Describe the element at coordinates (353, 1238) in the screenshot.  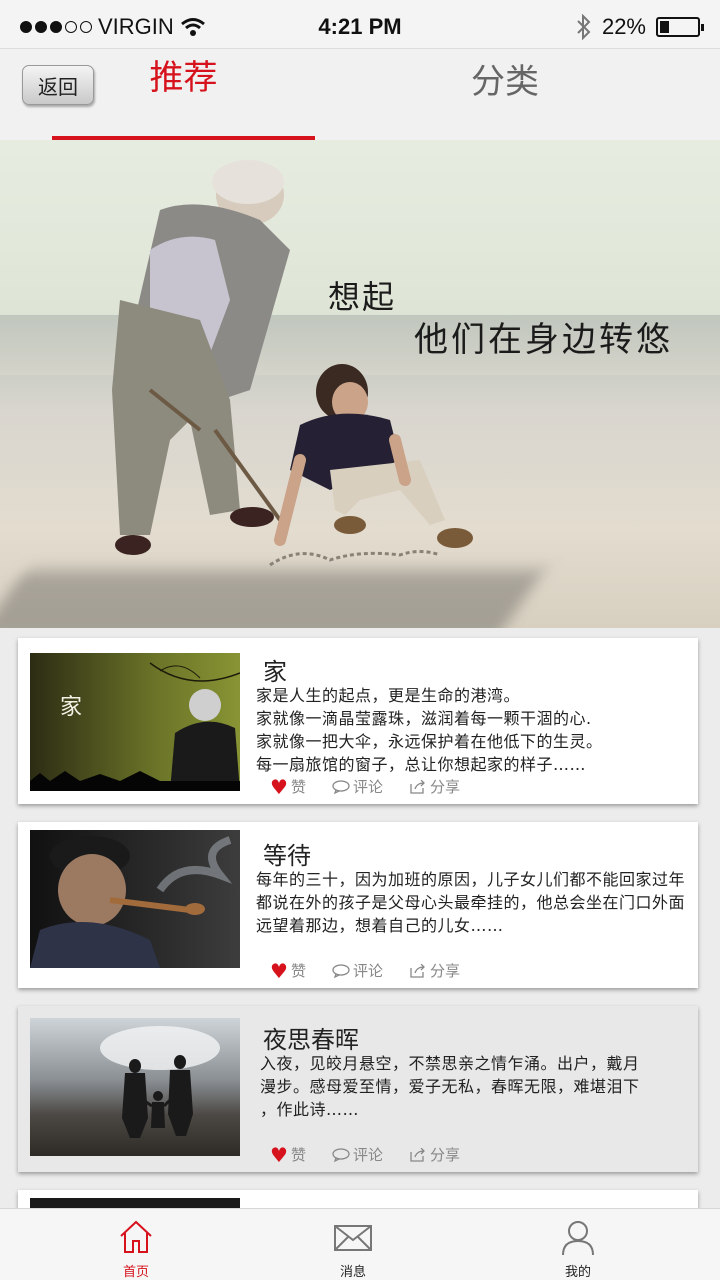
I see `mail-icon` at that location.